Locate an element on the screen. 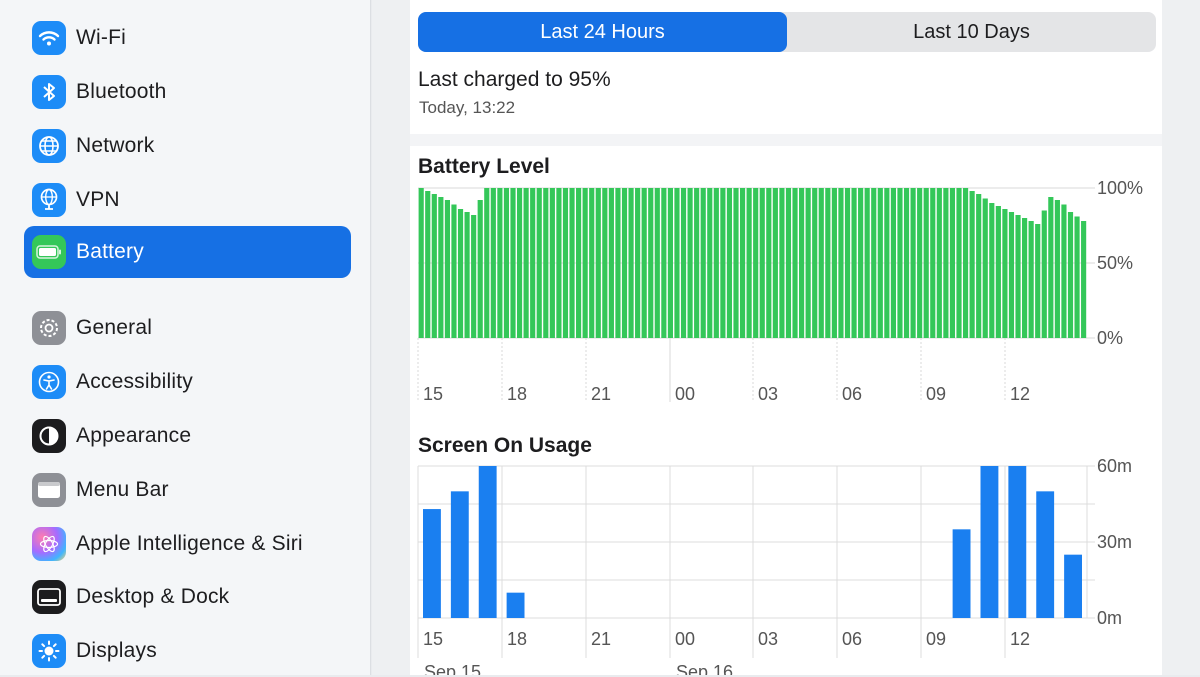 The image size is (1200, 677). sidebar-item-menu-bar: Menu Bar is located at coordinates (187, 490).